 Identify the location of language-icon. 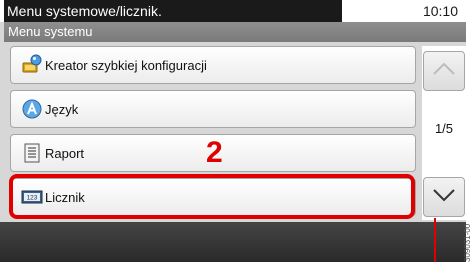
(32, 109).